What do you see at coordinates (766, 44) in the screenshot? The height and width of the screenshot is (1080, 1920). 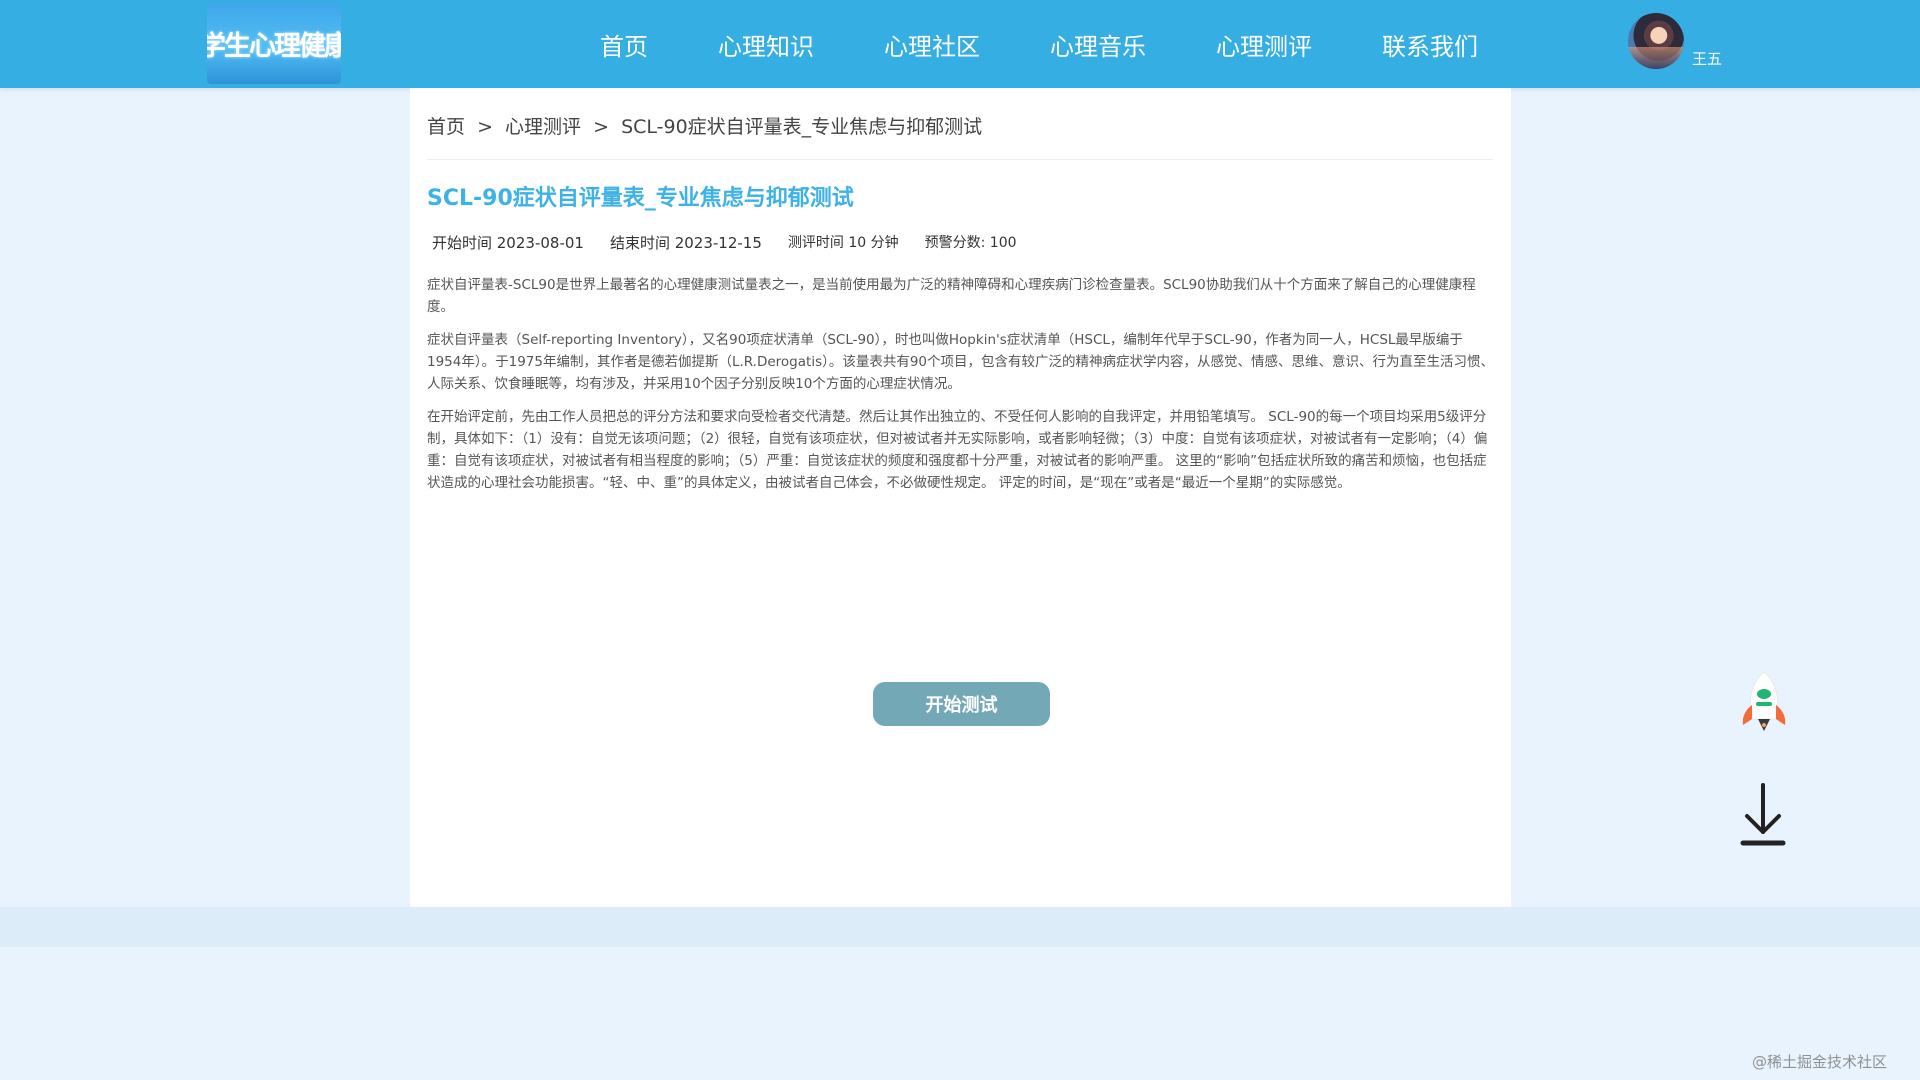 I see `nav-item-knowledge: 心理知识` at bounding box center [766, 44].